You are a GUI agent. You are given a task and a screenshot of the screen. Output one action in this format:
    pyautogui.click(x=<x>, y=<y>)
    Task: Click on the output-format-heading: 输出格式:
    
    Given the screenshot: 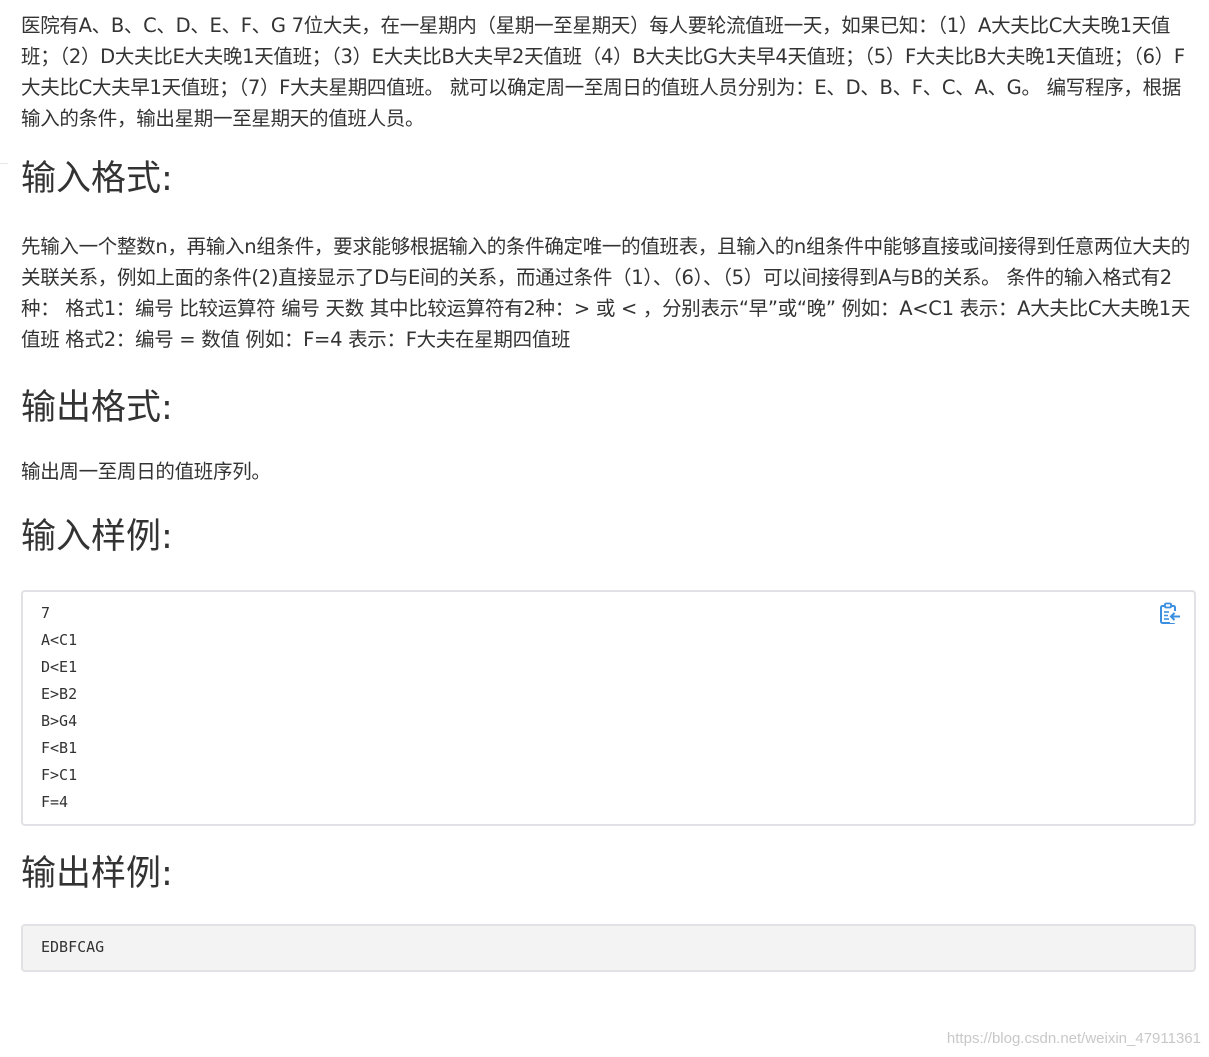 What is the action you would take?
    pyautogui.click(x=97, y=408)
    